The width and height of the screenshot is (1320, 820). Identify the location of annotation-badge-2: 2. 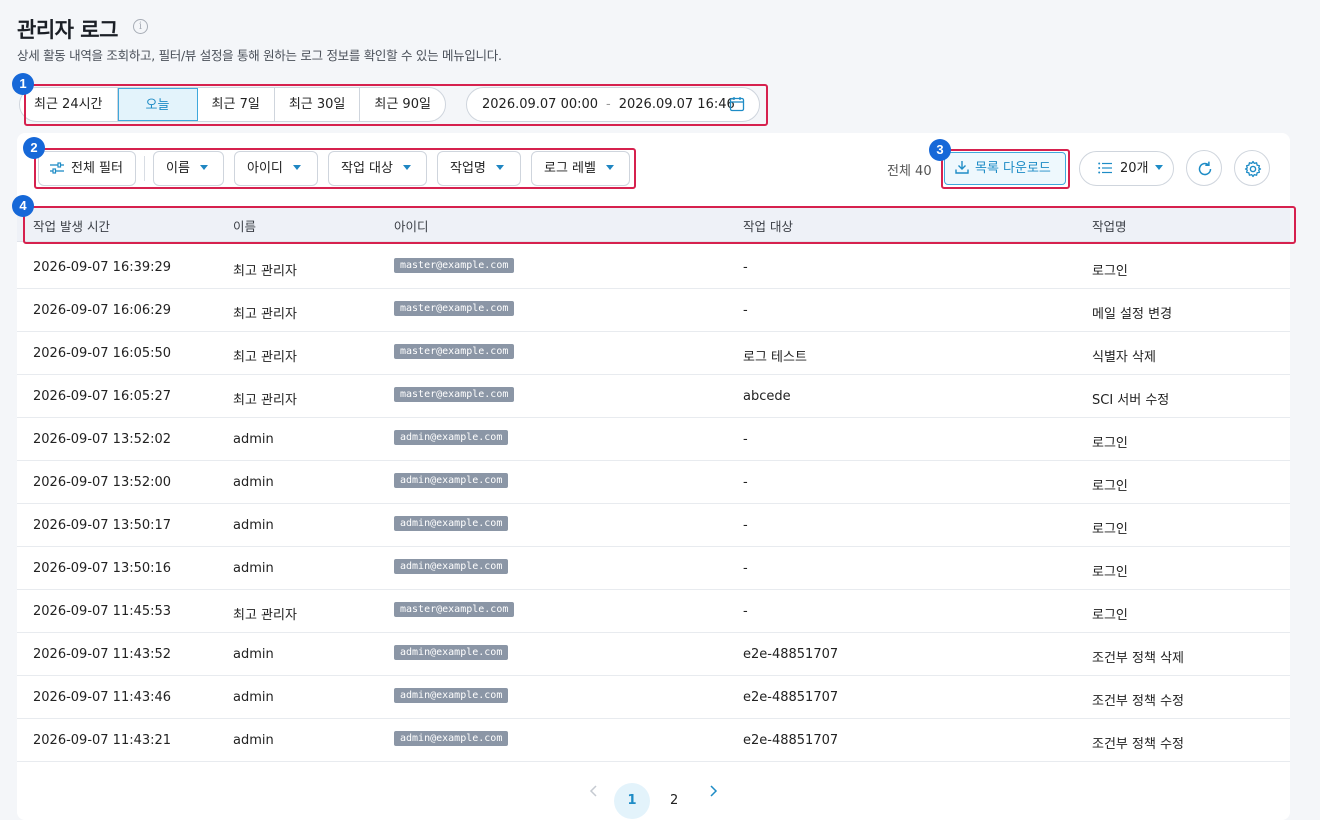
(34, 148).